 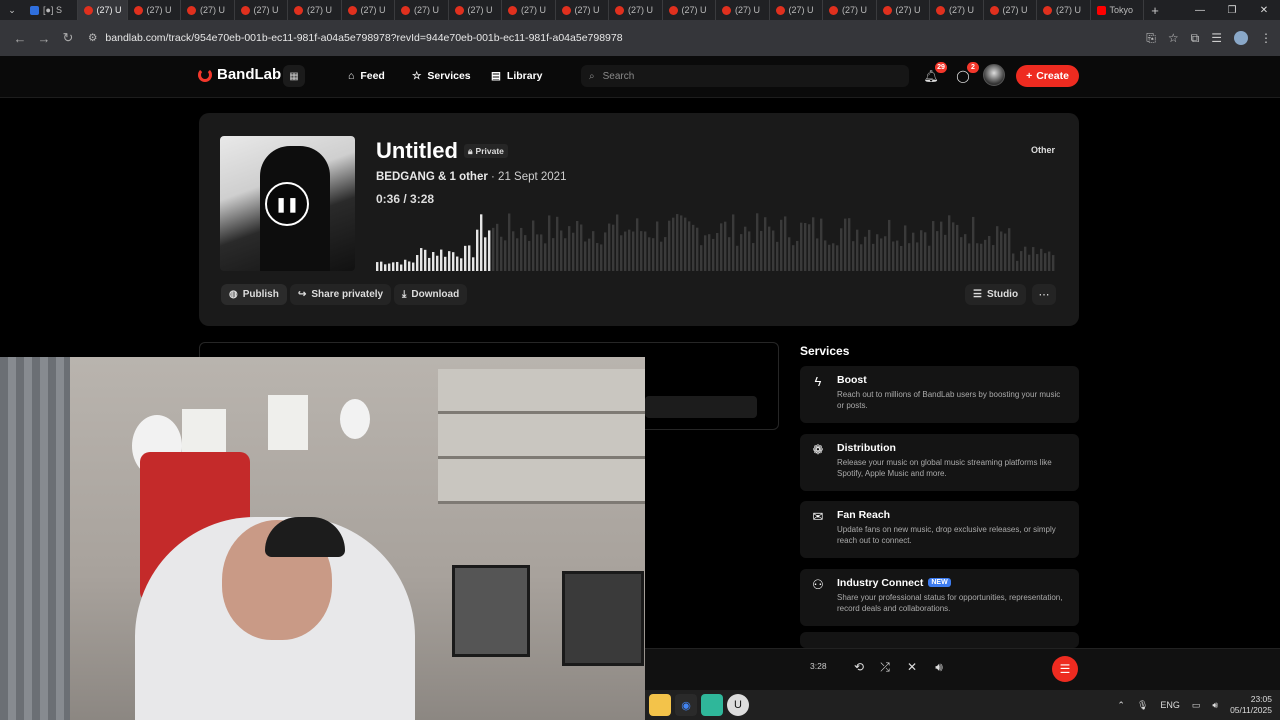 What do you see at coordinates (1196, 705) in the screenshot?
I see `display-icon: ▭` at bounding box center [1196, 705].